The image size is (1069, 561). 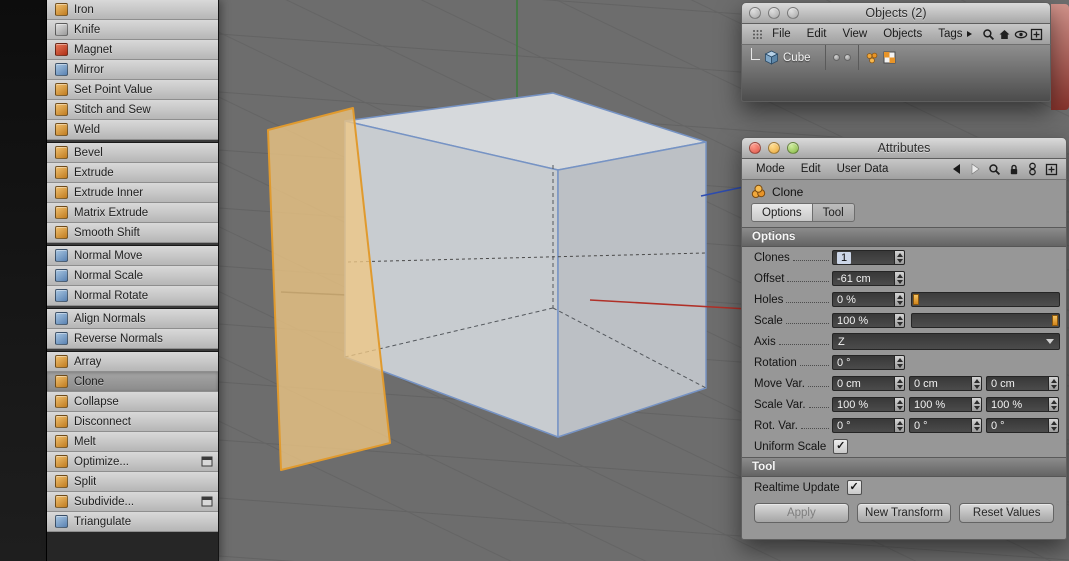 What do you see at coordinates (956, 169) in the screenshot?
I see `back-icon` at bounding box center [956, 169].